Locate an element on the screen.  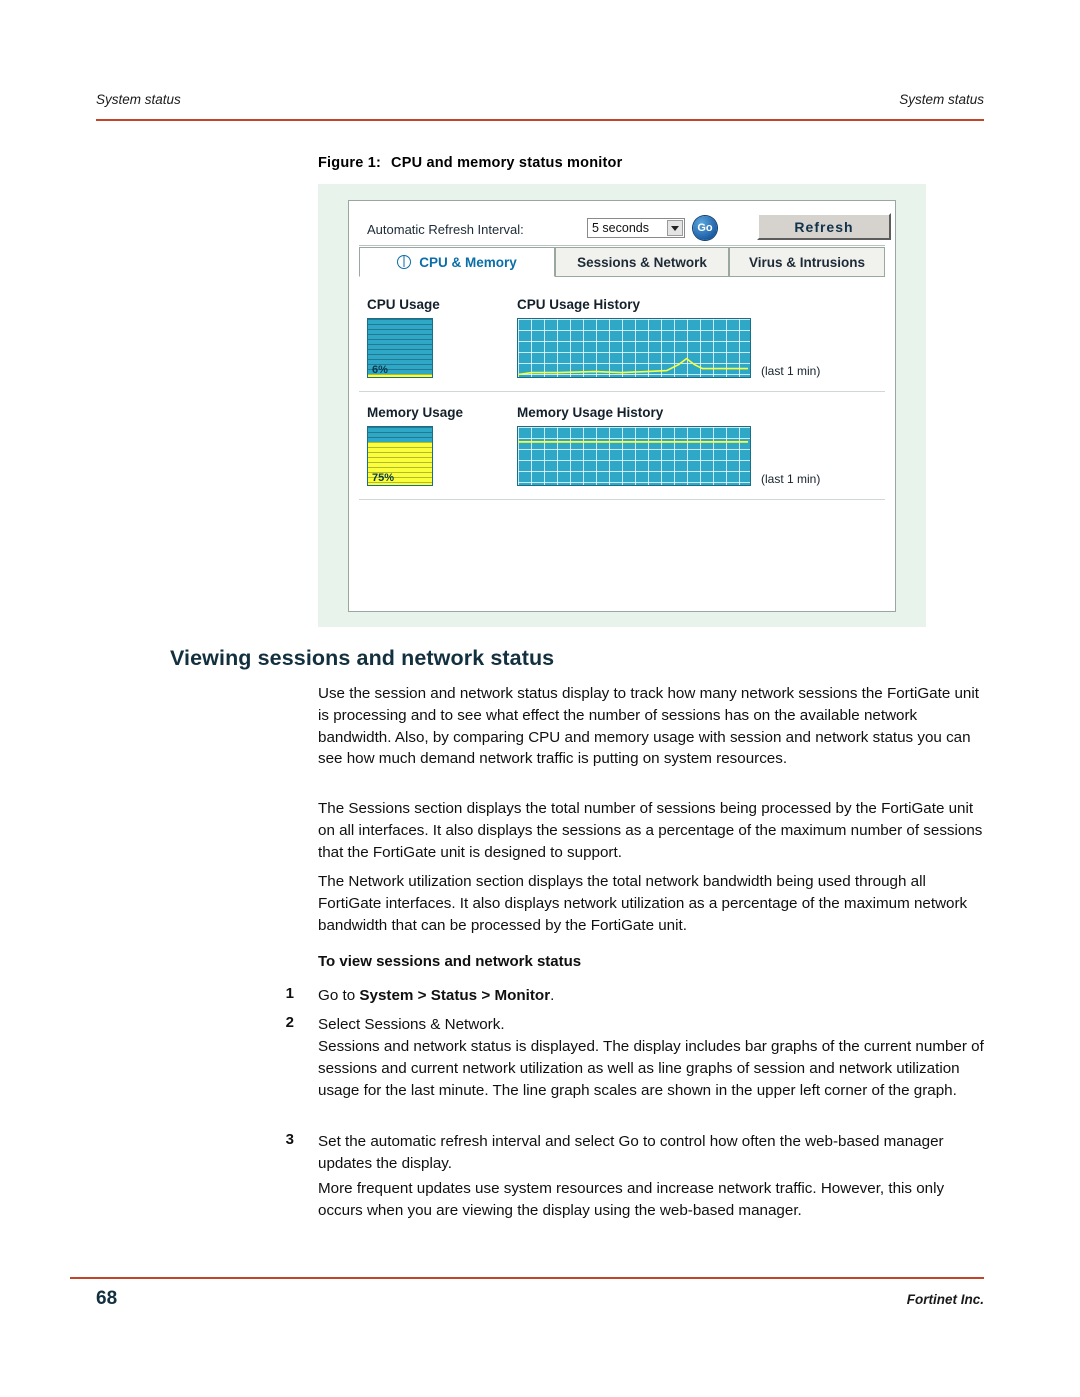
step-1-path: System > Status > Monitor is located at coordinates (455, 995).